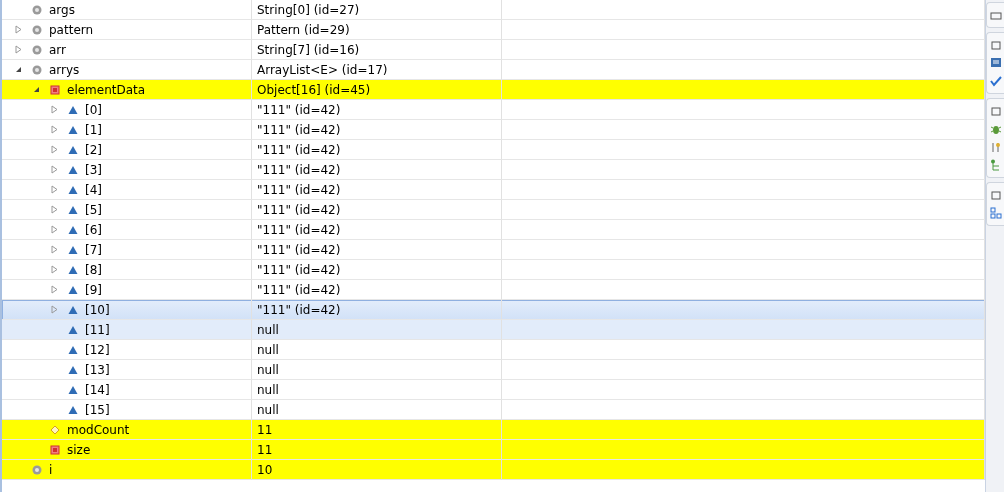 This screenshot has height=492, width=1004. What do you see at coordinates (995, 213) in the screenshot?
I see `outline-icon` at bounding box center [995, 213].